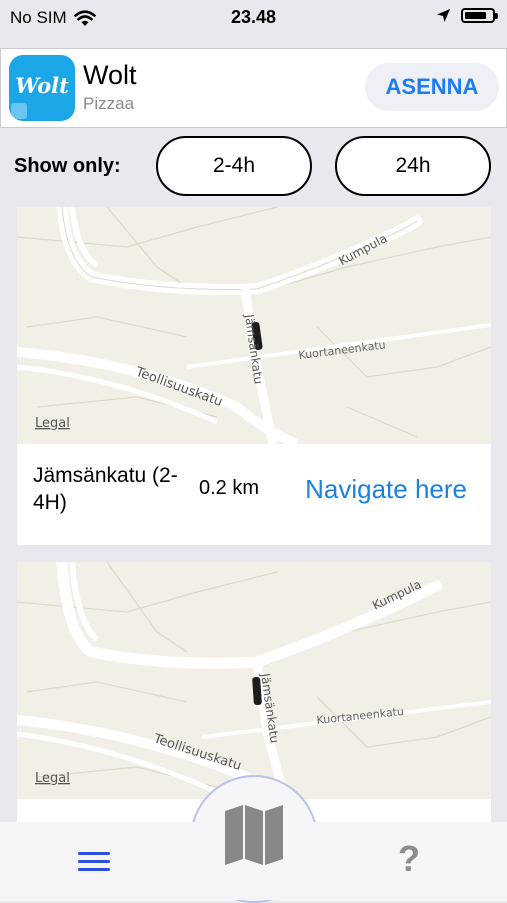  Describe the element at coordinates (19, 111) in the screenshot. I see `ad-badge-icon` at that location.